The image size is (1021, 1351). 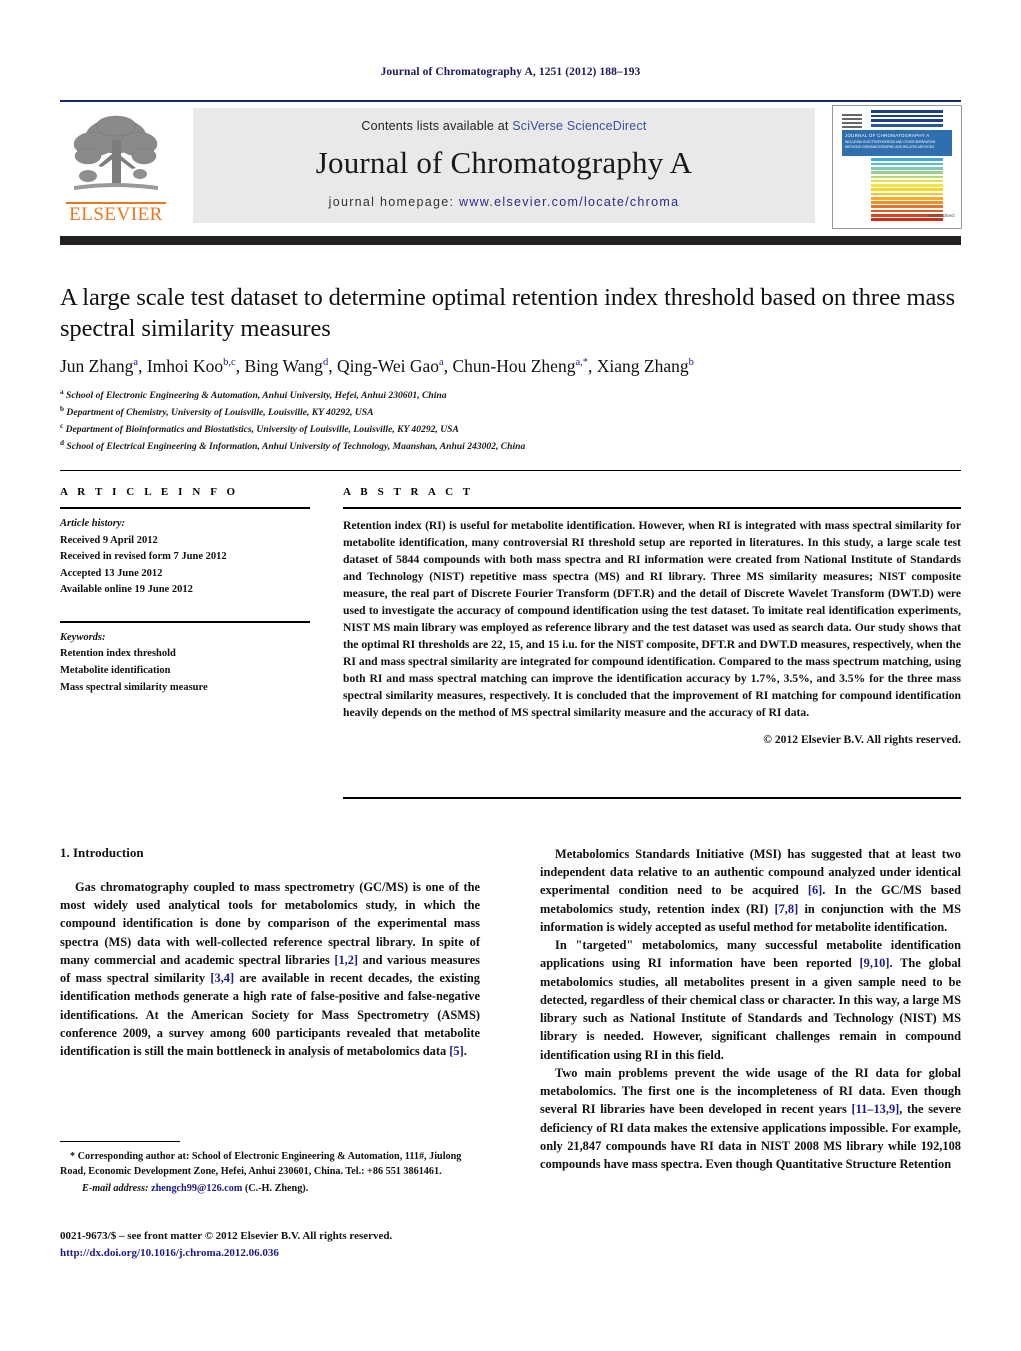 What do you see at coordinates (510, 240) in the screenshot?
I see `masthead-bottom-bar` at bounding box center [510, 240].